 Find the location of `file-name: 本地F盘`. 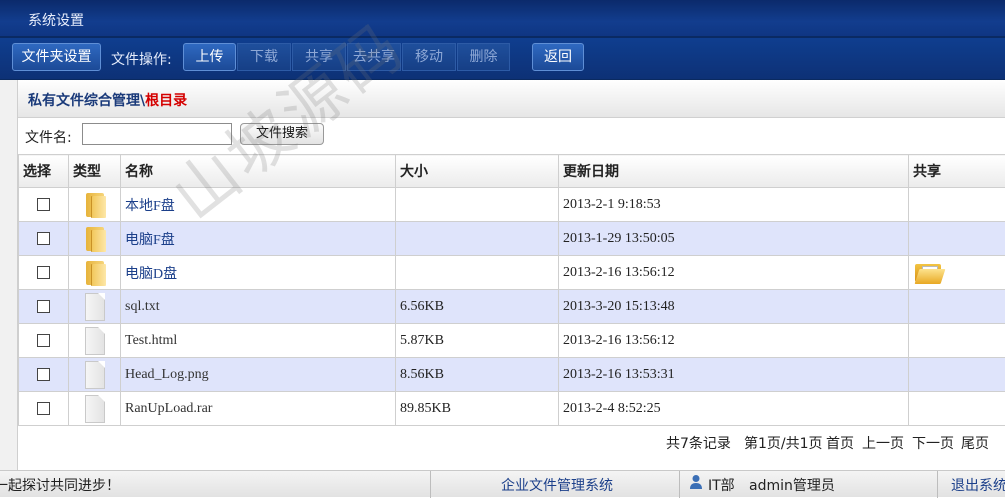

file-name: 本地F盘 is located at coordinates (258, 205).